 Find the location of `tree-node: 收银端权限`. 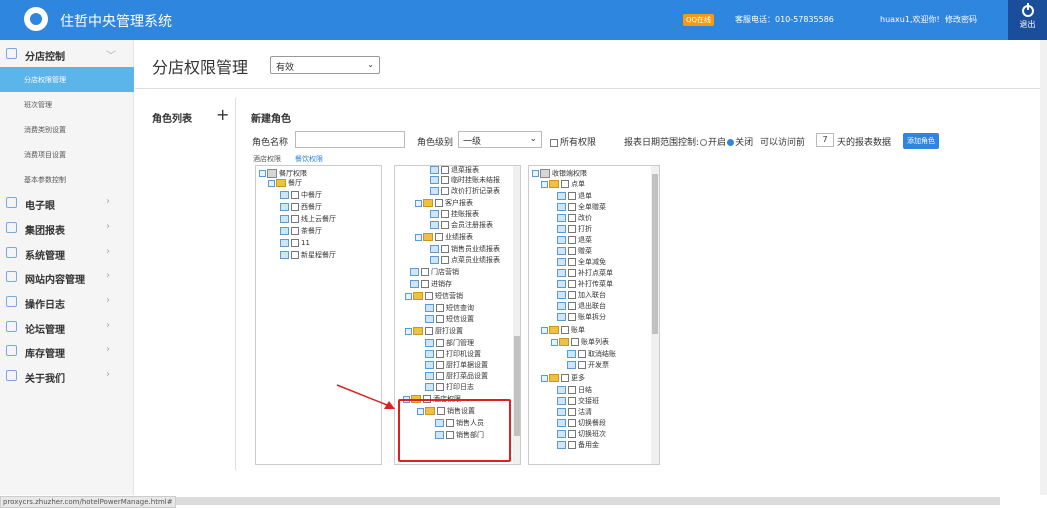

tree-node: 收银端权限 is located at coordinates (559, 174).